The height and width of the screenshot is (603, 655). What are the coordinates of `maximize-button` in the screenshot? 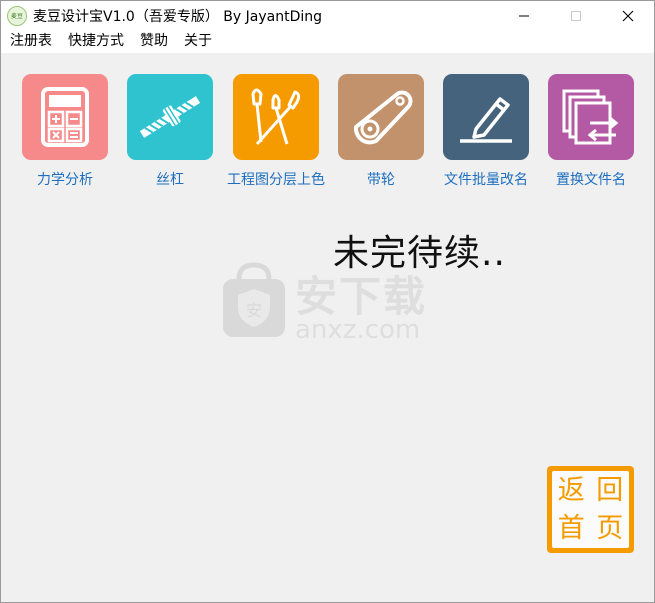 It's located at (576, 15).